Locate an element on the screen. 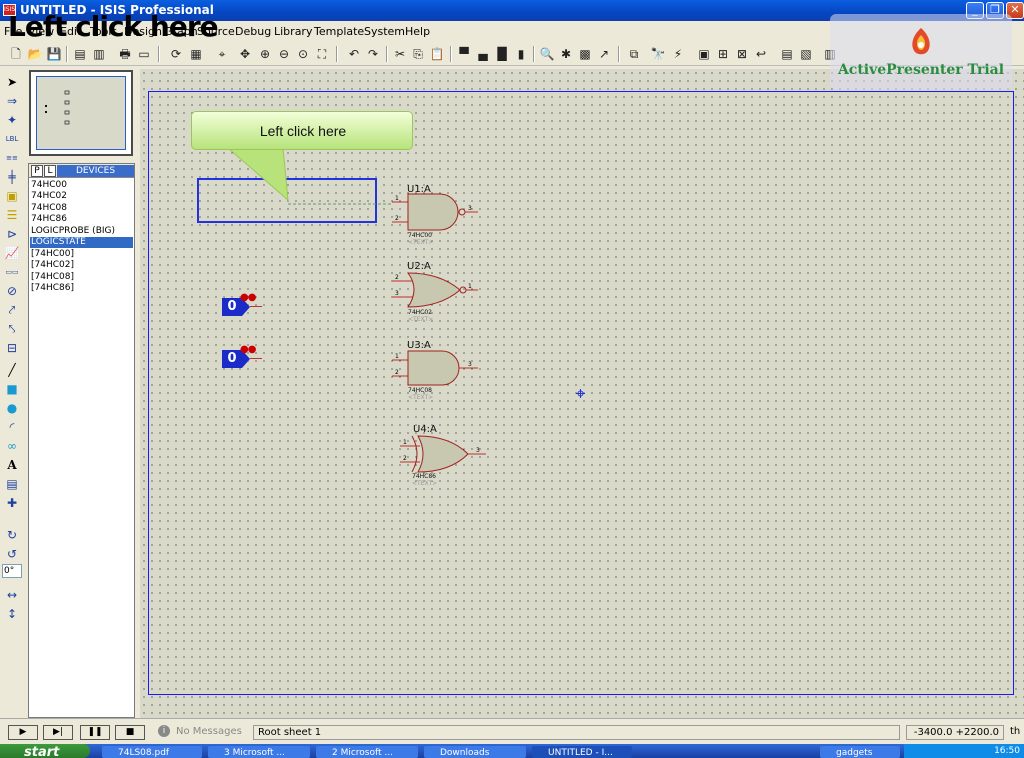 The height and width of the screenshot is (758, 1024). mirror-vertical-icon: ↕ is located at coordinates (12, 614).